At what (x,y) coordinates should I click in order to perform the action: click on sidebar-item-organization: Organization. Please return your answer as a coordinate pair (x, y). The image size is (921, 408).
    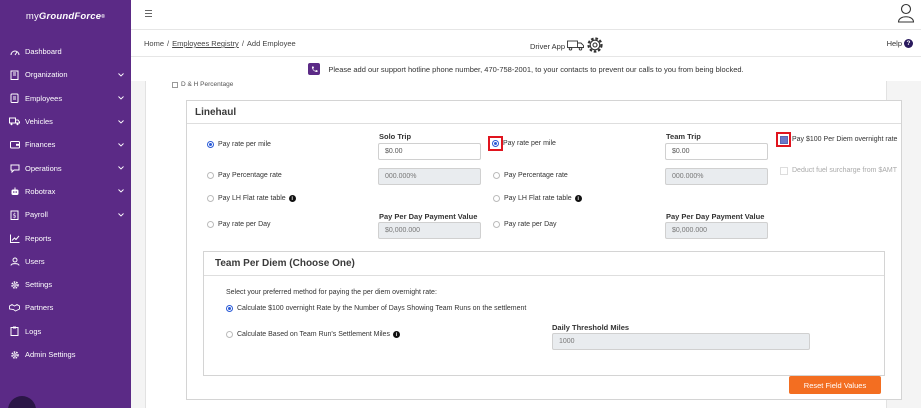
    Looking at the image, I should click on (65, 74).